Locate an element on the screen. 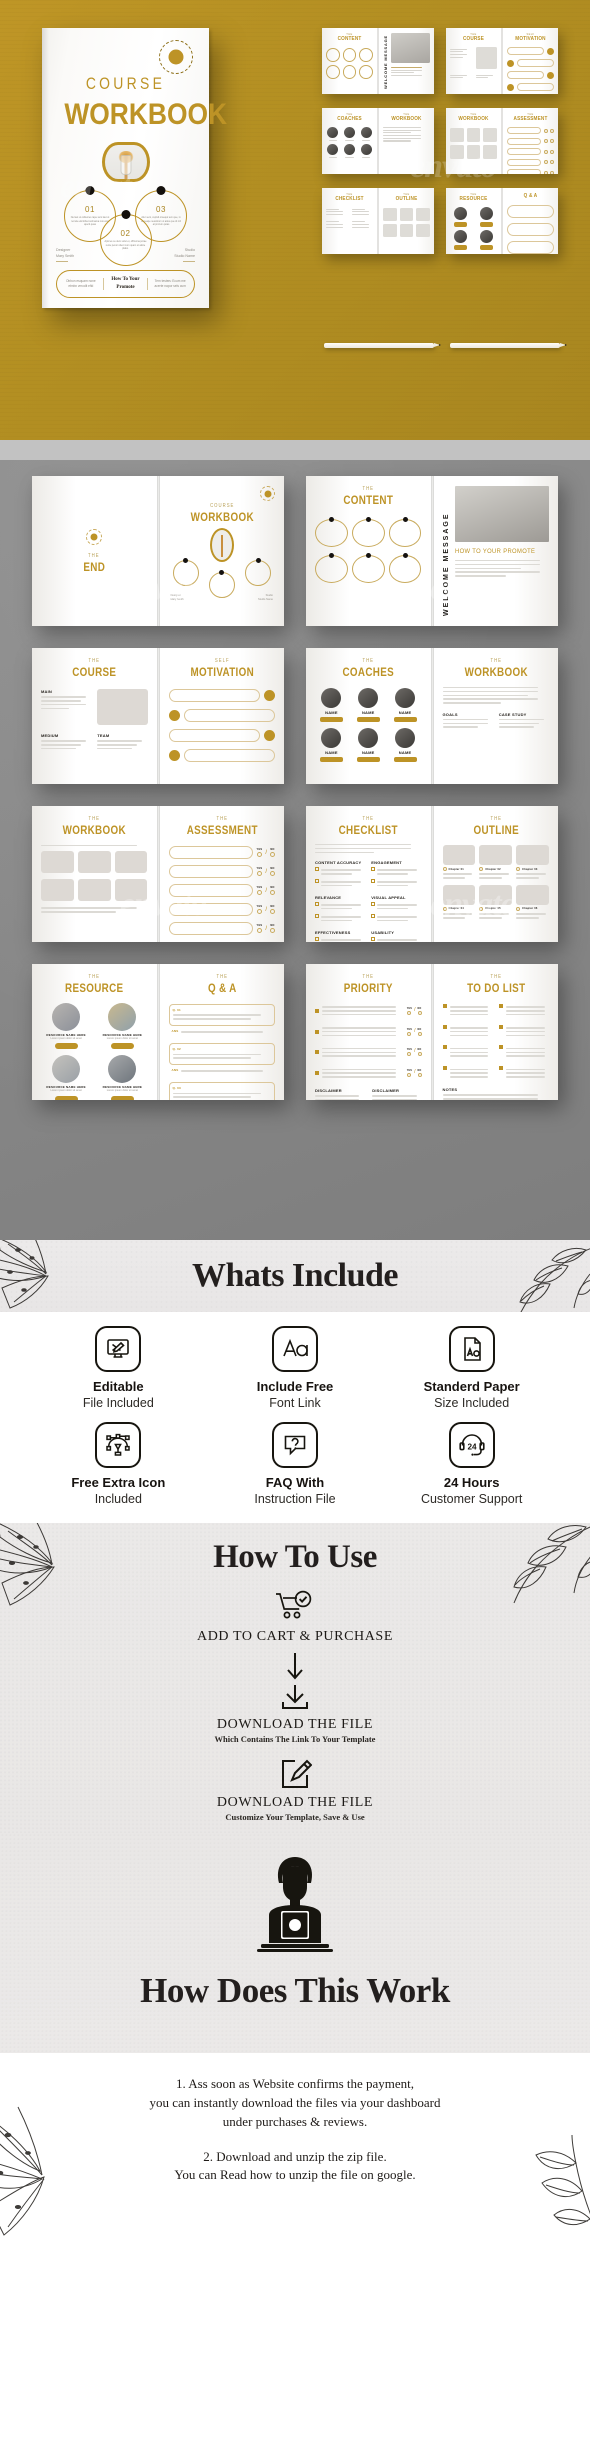  step-subtitle: Customize Your Template, Save & Use is located at coordinates (295, 1817).